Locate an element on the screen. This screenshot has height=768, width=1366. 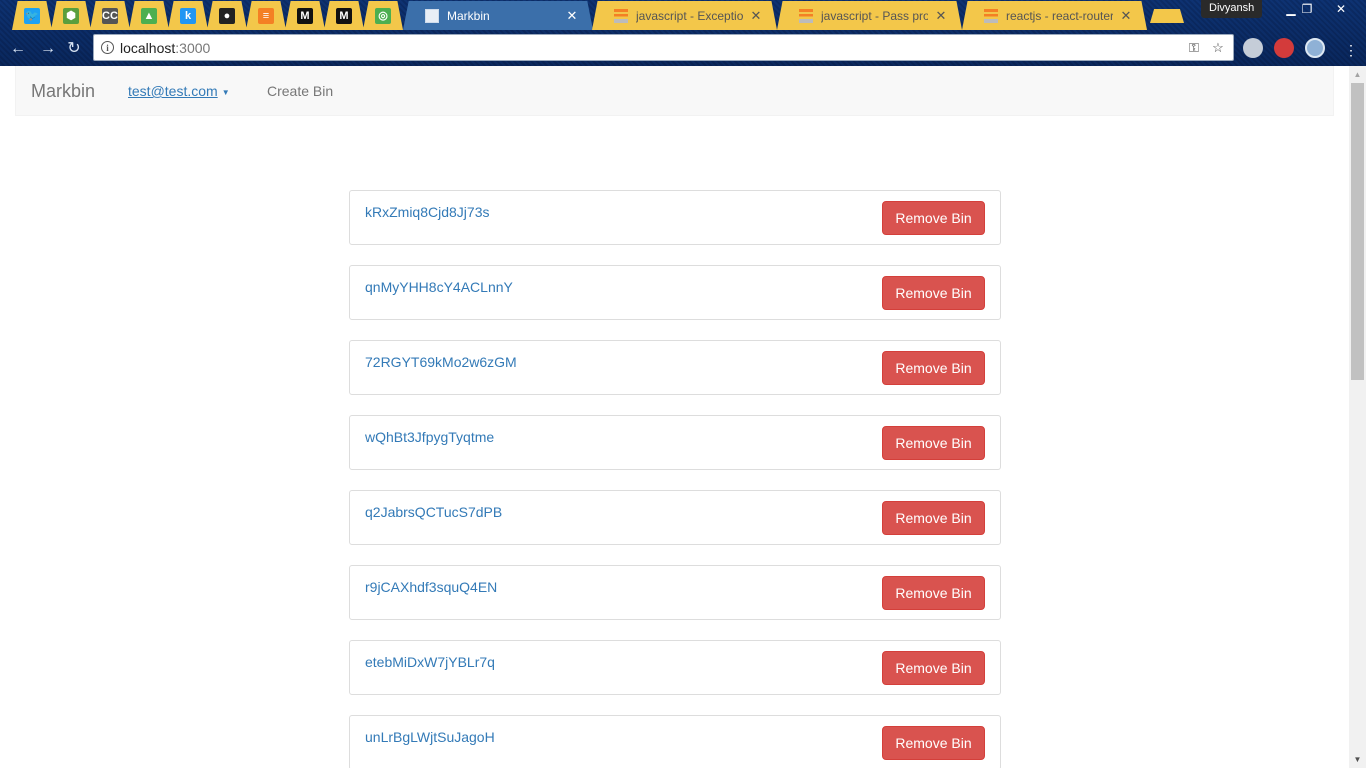
bin-list-item: etebMiDxW7jYBLr7q Remove Bin is located at coordinates (675, 667).